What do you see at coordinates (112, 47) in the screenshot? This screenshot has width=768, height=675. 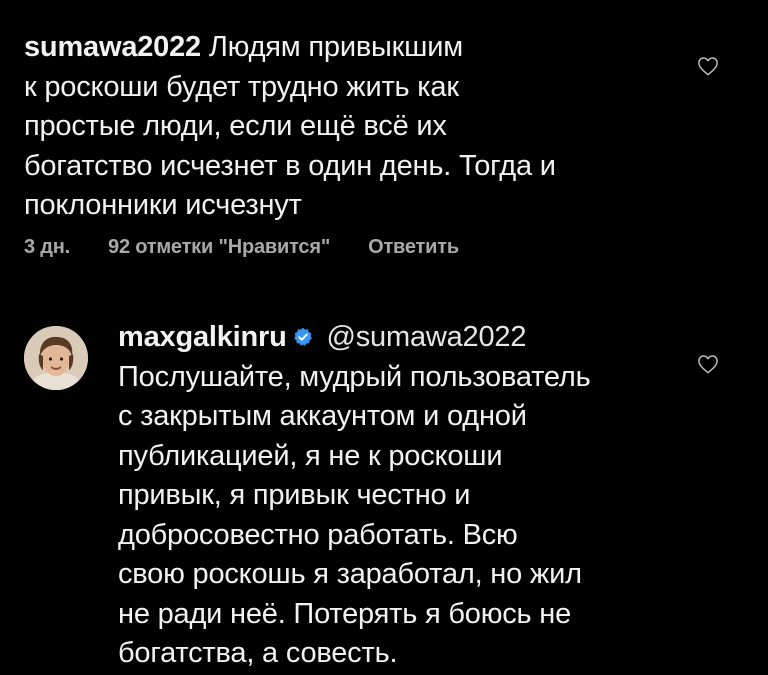 I see `comment-username: sumawa2022` at bounding box center [112, 47].